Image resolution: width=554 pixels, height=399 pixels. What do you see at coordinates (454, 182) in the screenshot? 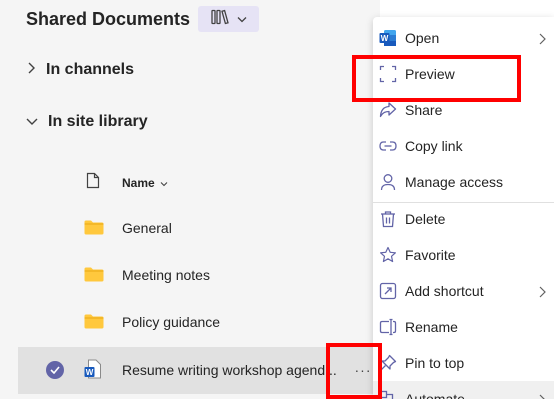
I see `menu-item-label: Manage access` at bounding box center [454, 182].